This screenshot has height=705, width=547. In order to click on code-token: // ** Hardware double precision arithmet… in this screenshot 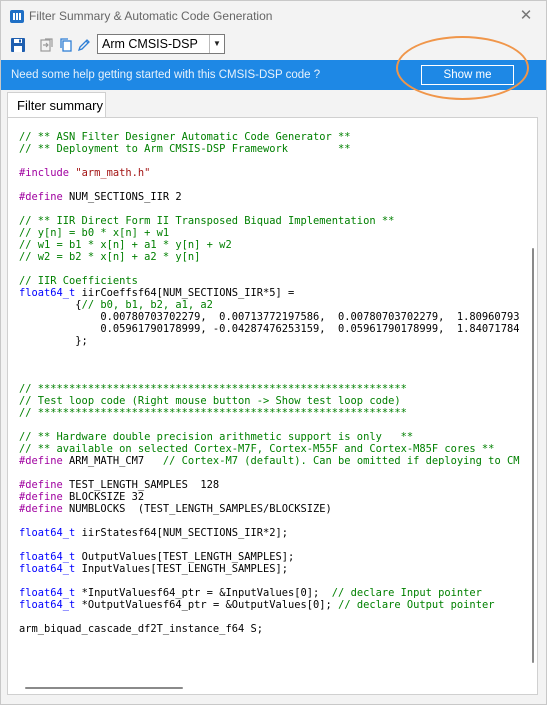, I will do `click(216, 437)`.